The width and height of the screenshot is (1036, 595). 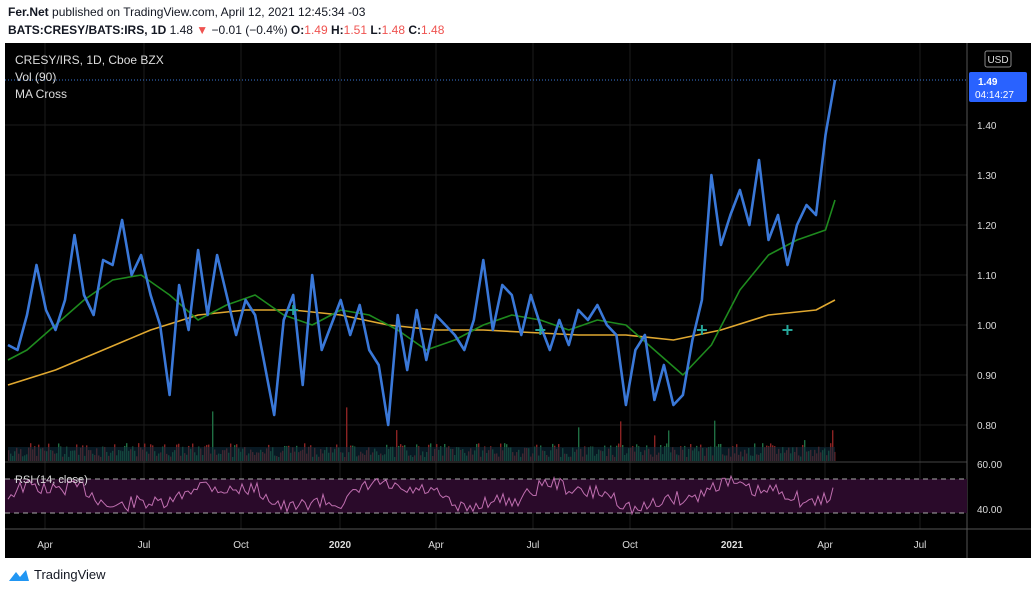 What do you see at coordinates (987, 276) in the screenshot?
I see `y-tick-label: 1.10` at bounding box center [987, 276].